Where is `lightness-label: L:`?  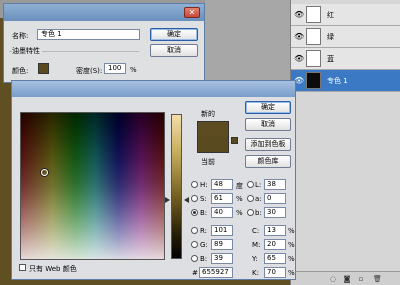 lightness-label: L: is located at coordinates (258, 185).